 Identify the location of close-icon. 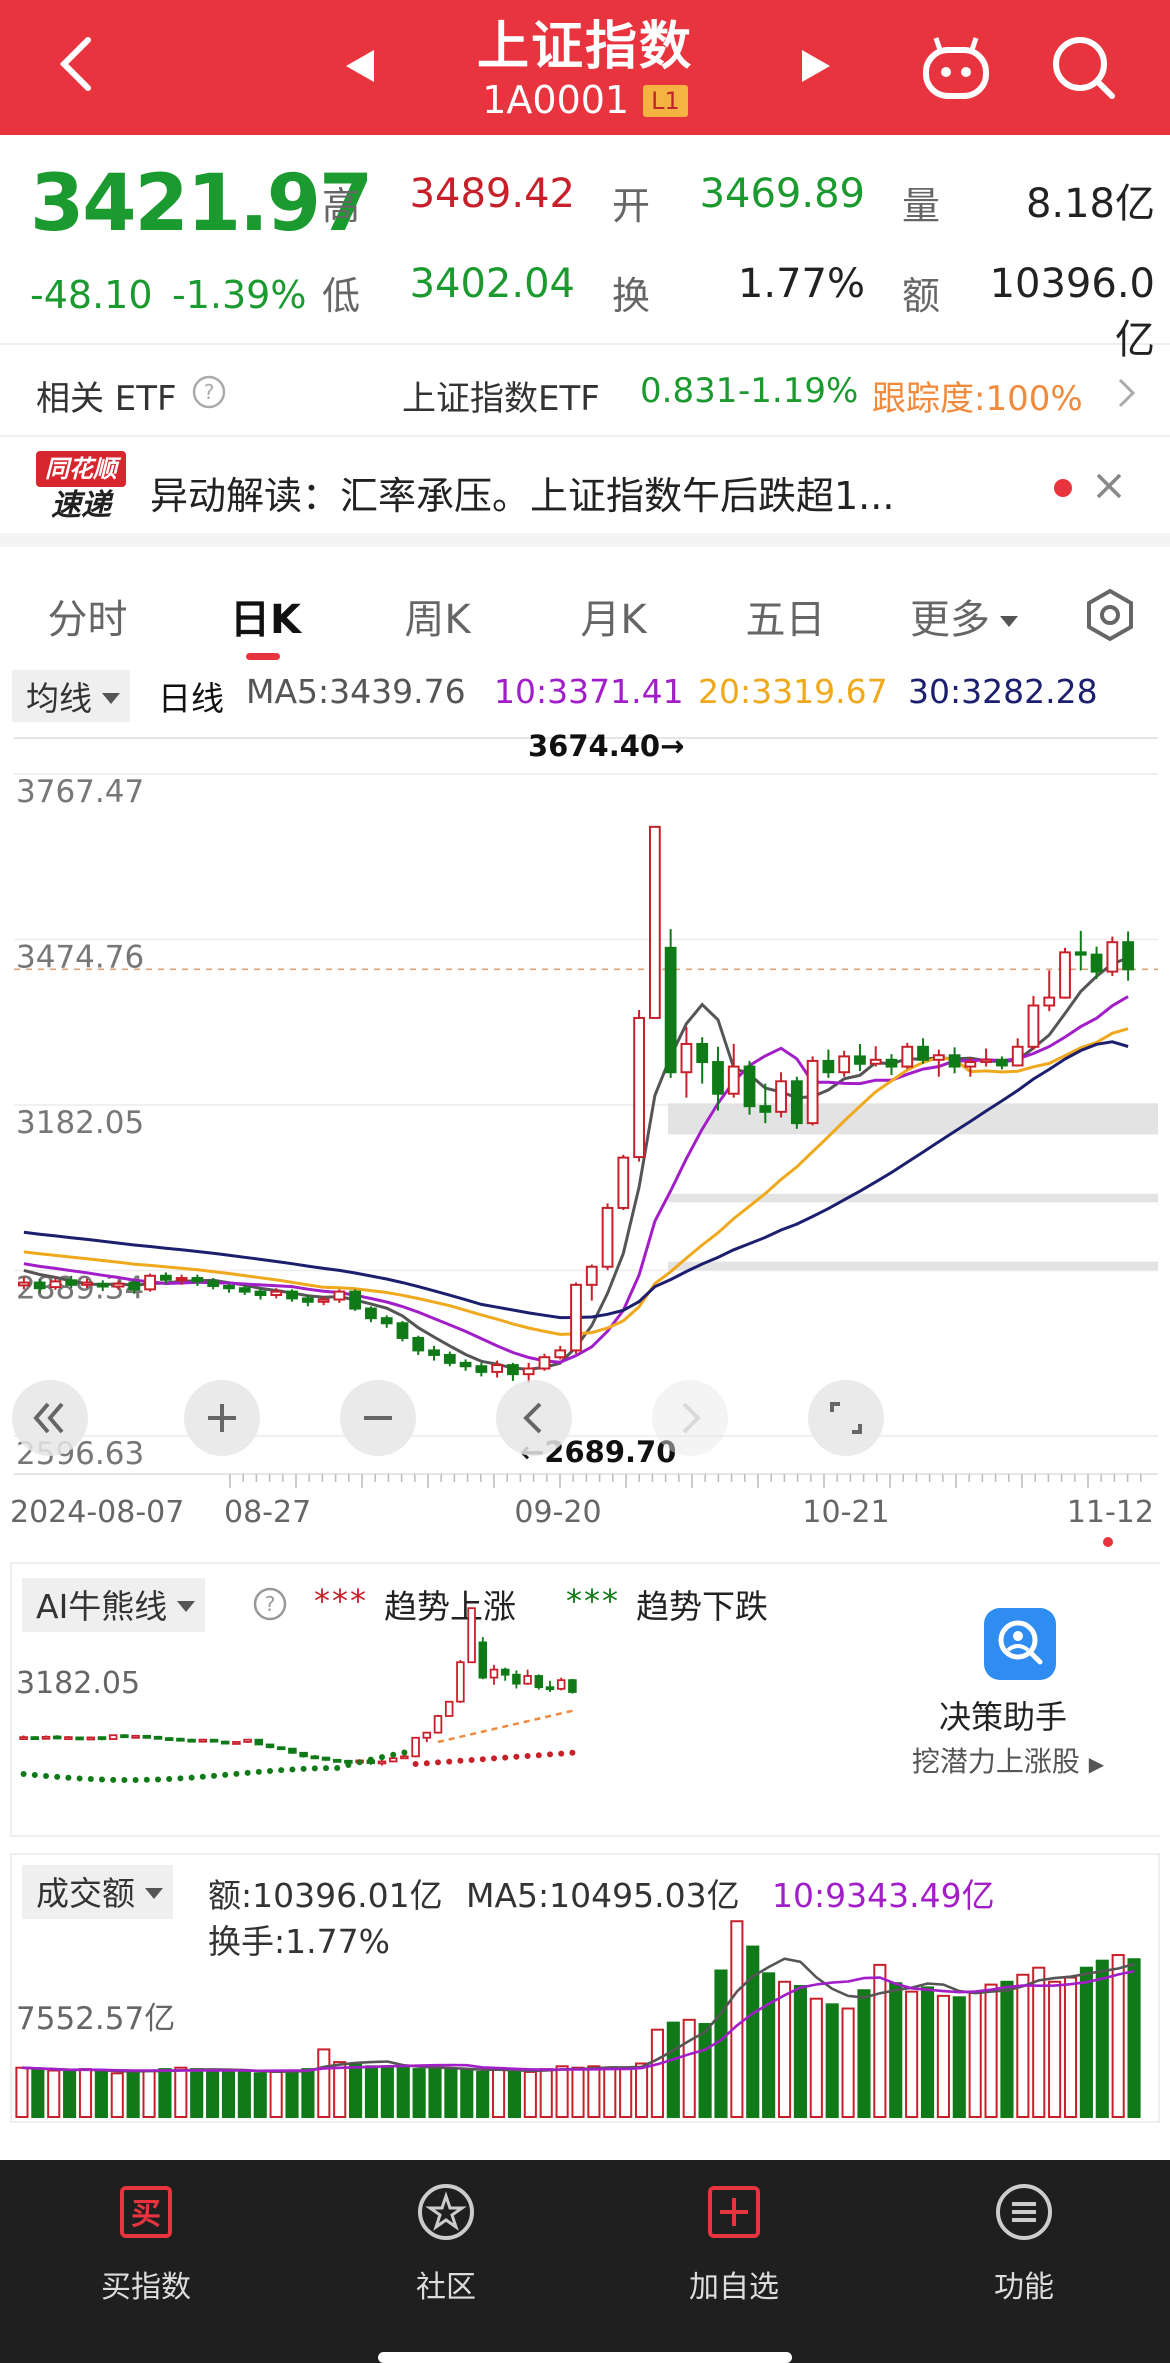
(1109, 486).